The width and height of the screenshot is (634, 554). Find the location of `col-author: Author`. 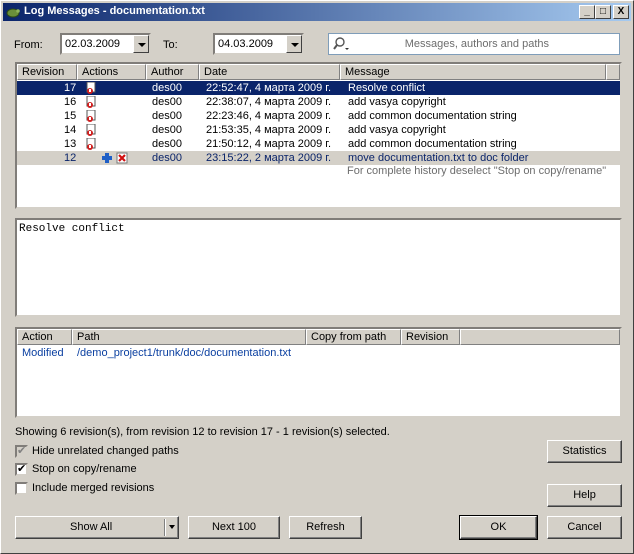

col-author: Author is located at coordinates (172, 72).